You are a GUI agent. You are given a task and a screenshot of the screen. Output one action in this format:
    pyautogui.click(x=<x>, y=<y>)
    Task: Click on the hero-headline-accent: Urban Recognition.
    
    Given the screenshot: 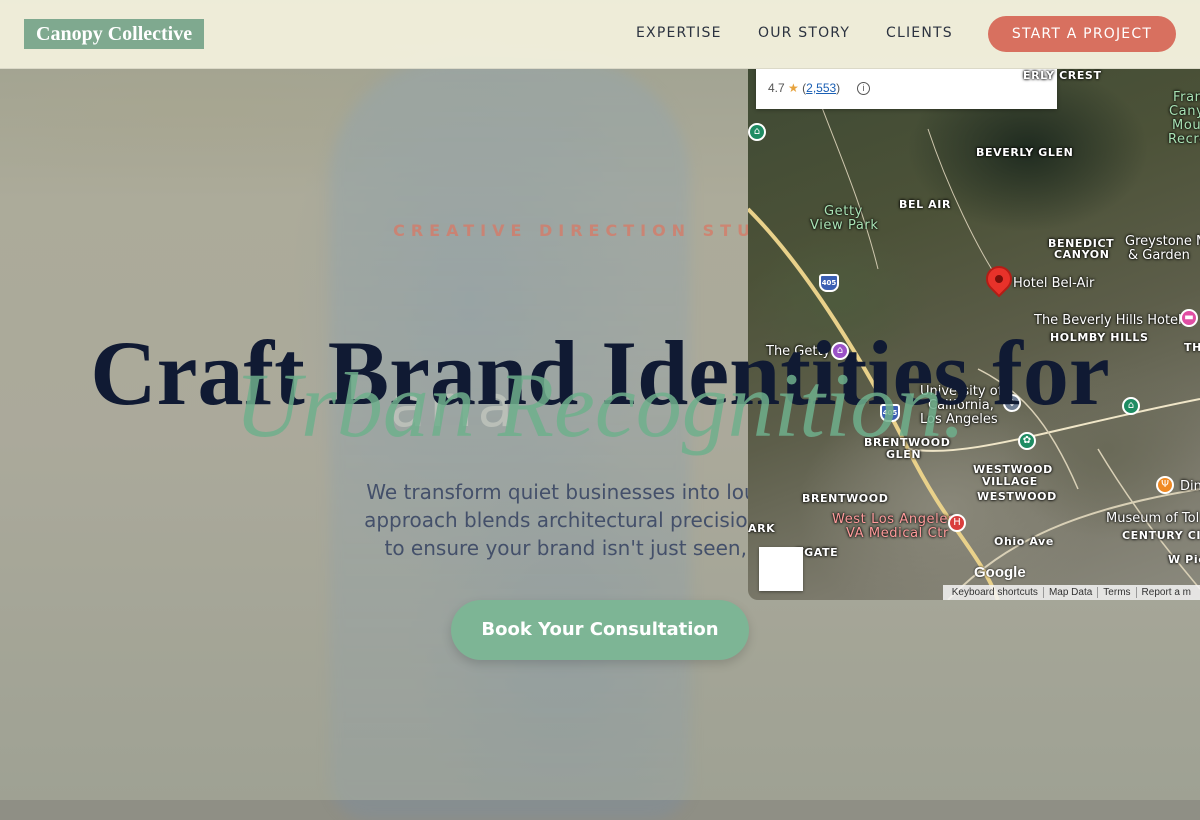 What is the action you would take?
    pyautogui.click(x=600, y=405)
    